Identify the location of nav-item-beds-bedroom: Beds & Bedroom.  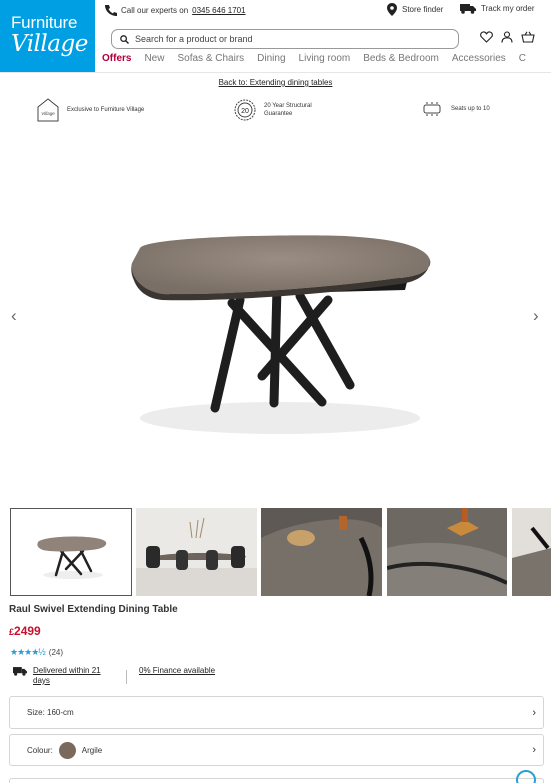
(401, 58).